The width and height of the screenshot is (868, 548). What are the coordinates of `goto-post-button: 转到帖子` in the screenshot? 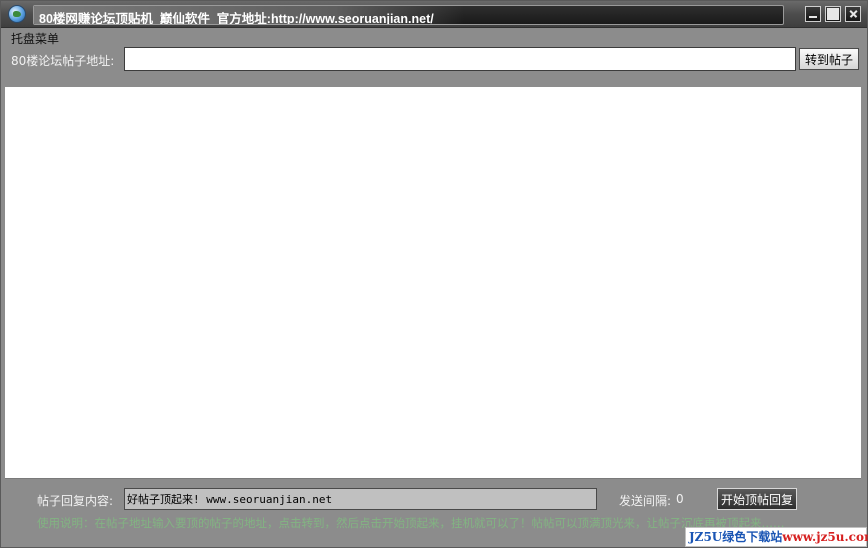 It's located at (829, 59).